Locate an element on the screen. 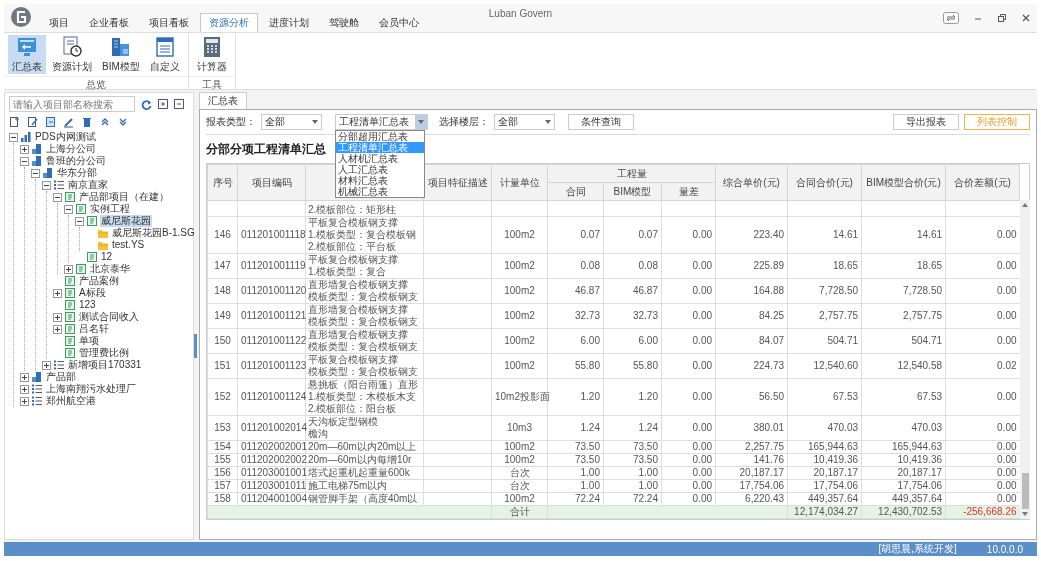 The height and width of the screenshot is (561, 1041). tree-item: 威尼斯花园B-1.SG is located at coordinates (153, 233).